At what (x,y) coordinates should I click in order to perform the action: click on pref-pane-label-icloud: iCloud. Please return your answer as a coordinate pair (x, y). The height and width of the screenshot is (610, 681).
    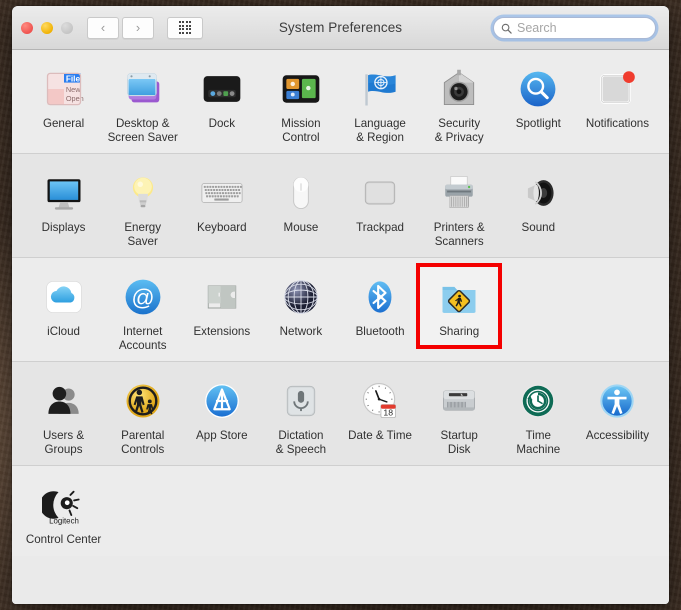
    Looking at the image, I should click on (63, 331).